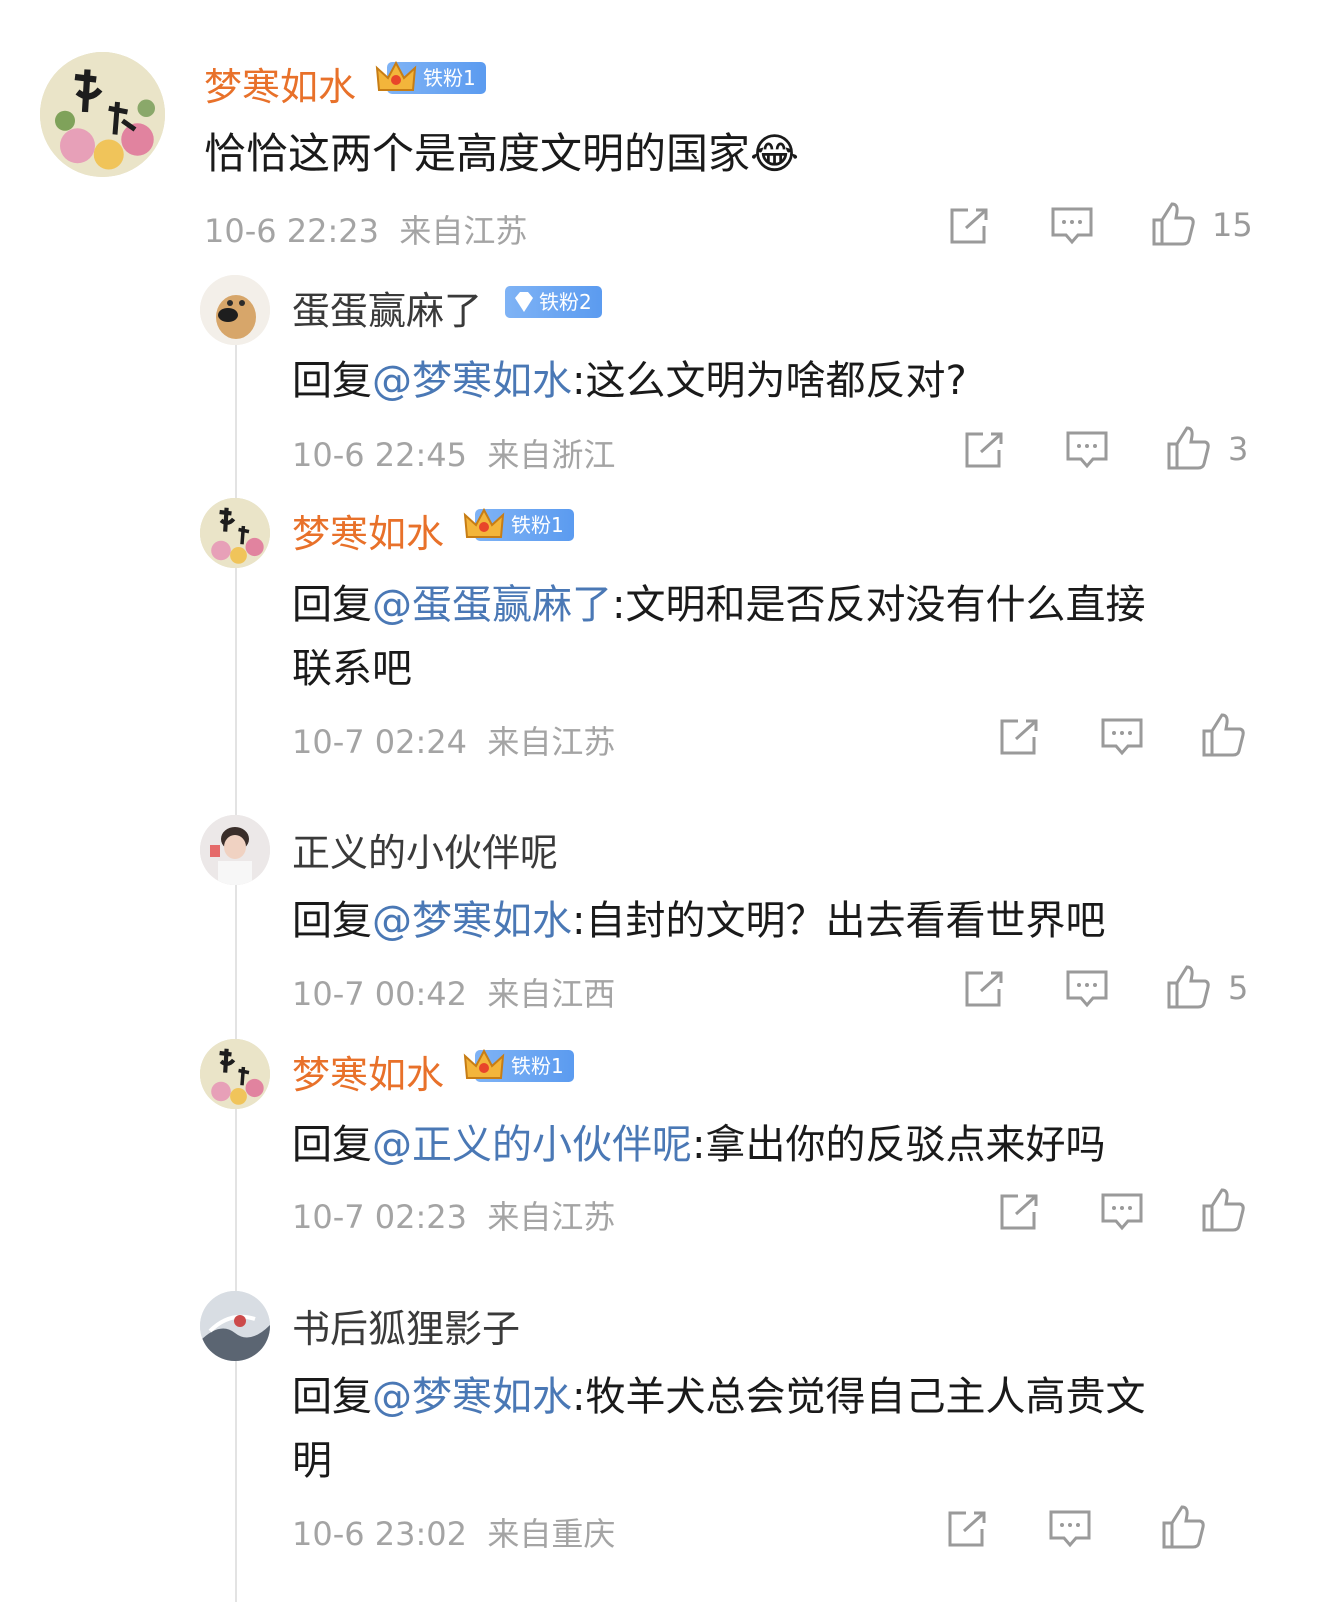  What do you see at coordinates (524, 302) in the screenshot?
I see `diamond-icon` at bounding box center [524, 302].